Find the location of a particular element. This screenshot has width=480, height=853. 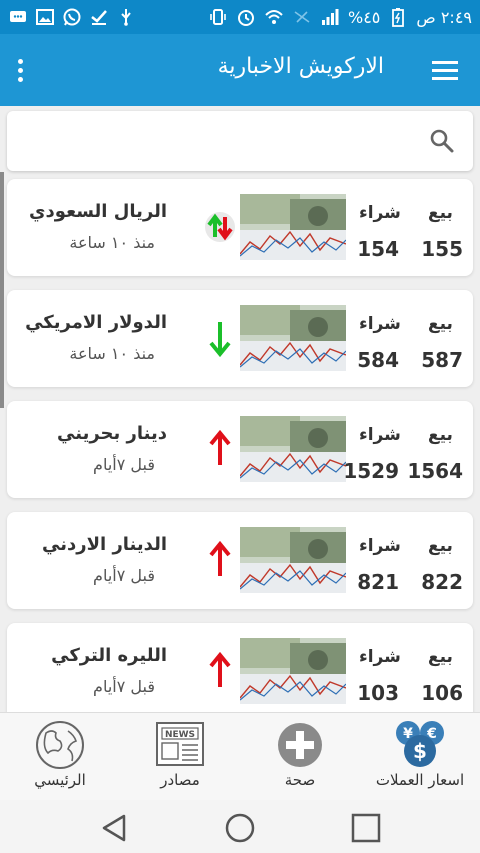

nav-health: صحة is located at coordinates (300, 757).